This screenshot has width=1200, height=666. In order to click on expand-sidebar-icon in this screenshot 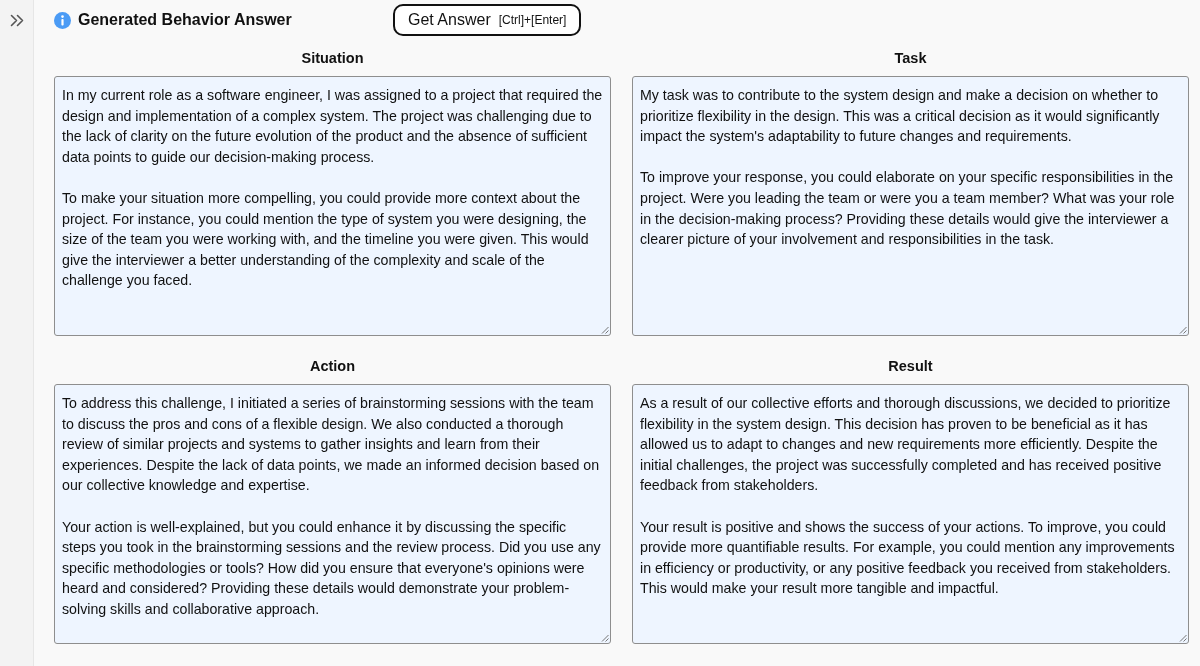, I will do `click(16, 20)`.